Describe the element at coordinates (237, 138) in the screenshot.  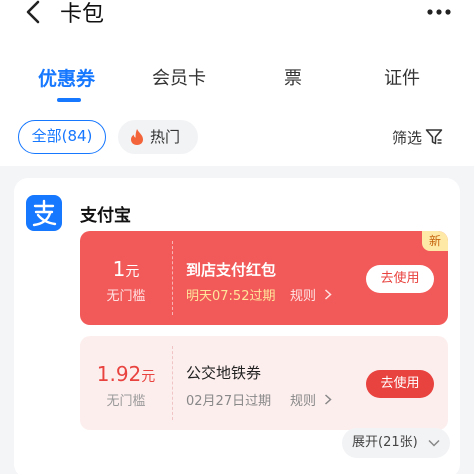
I see `filter-bar: 全部(84) 热门 筛选` at that location.